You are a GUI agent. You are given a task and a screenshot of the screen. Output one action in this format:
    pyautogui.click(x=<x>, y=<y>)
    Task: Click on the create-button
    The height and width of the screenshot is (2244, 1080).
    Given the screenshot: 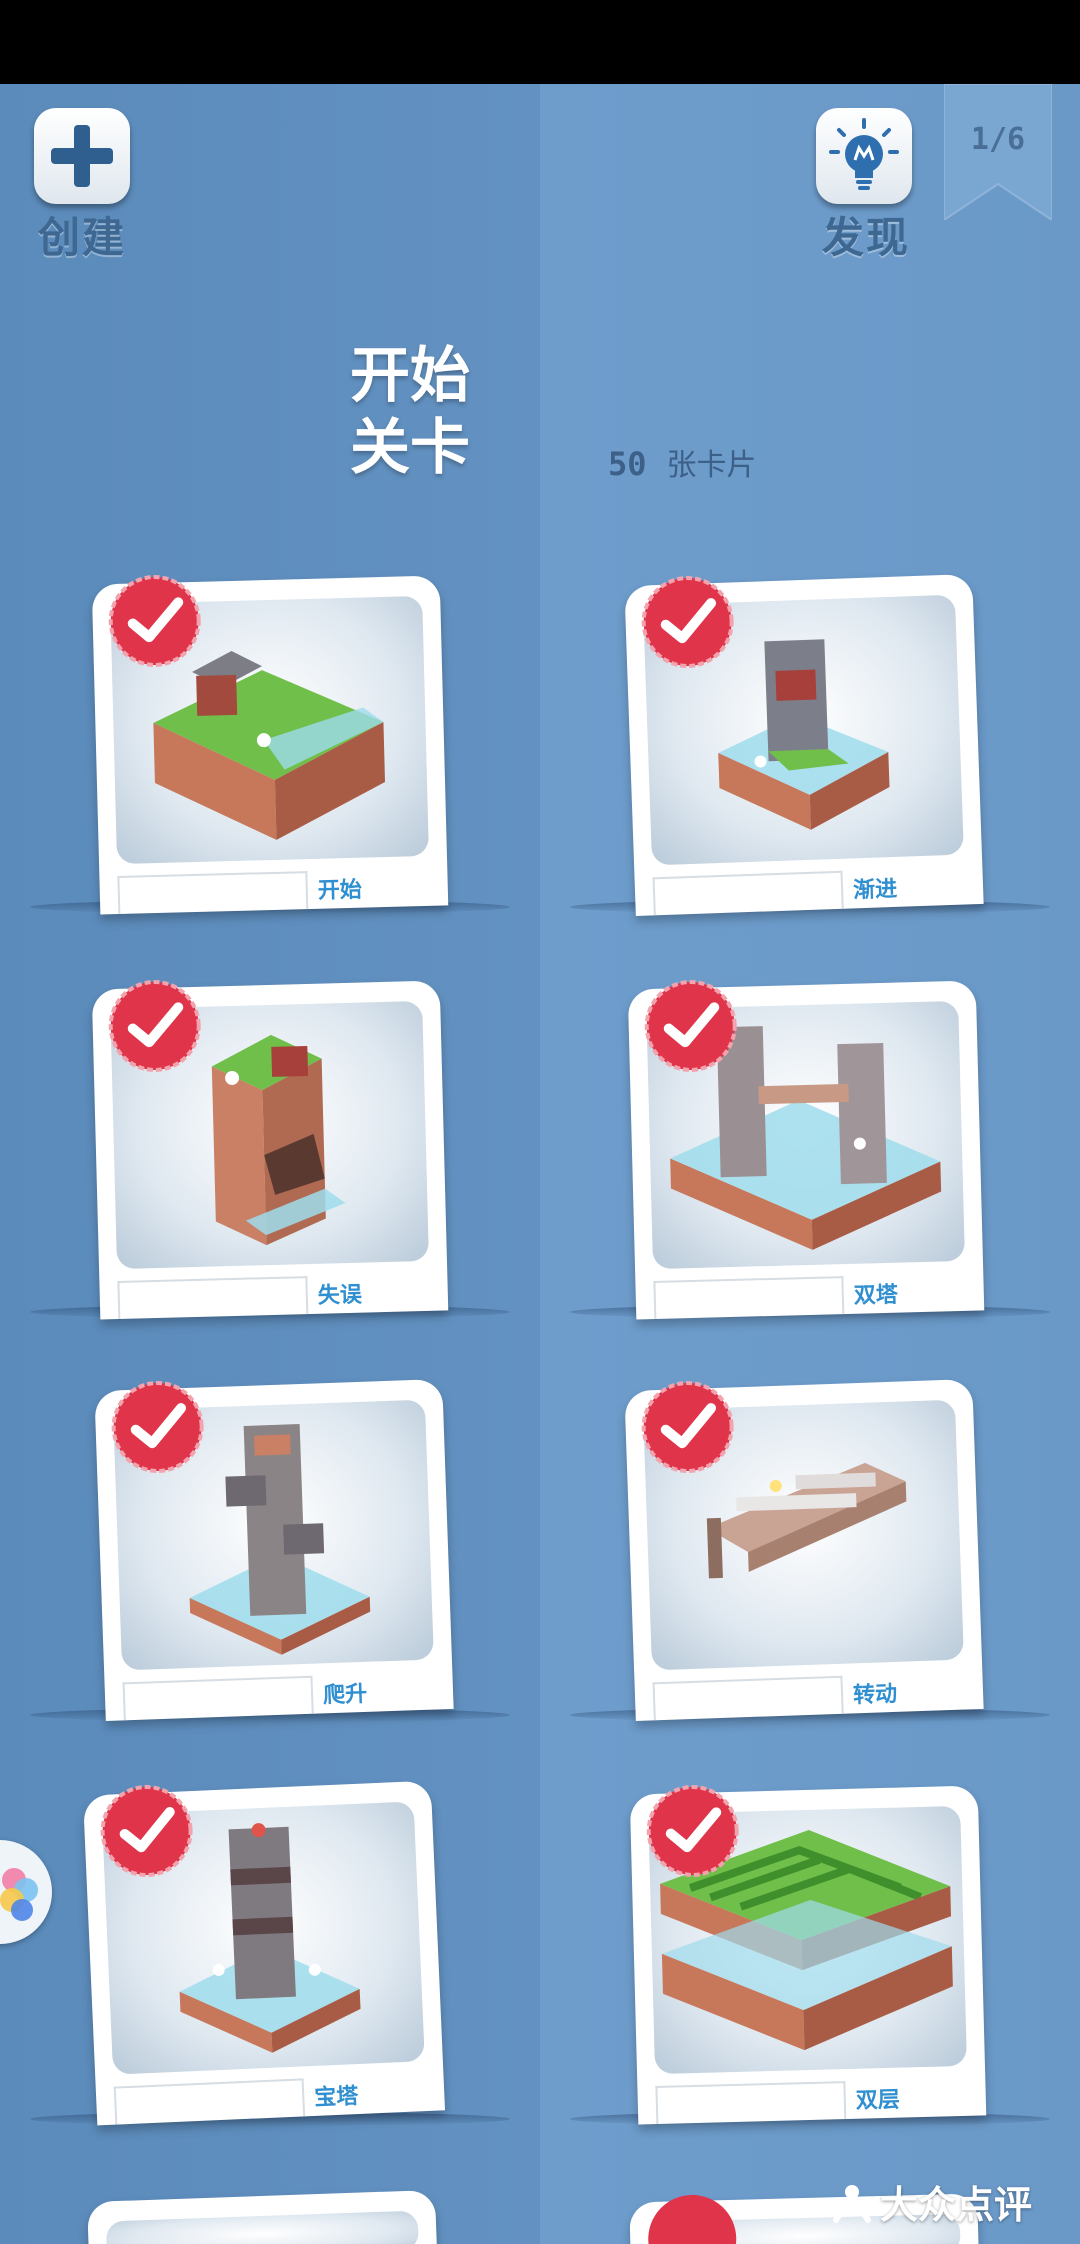 What is the action you would take?
    pyautogui.click(x=82, y=156)
    